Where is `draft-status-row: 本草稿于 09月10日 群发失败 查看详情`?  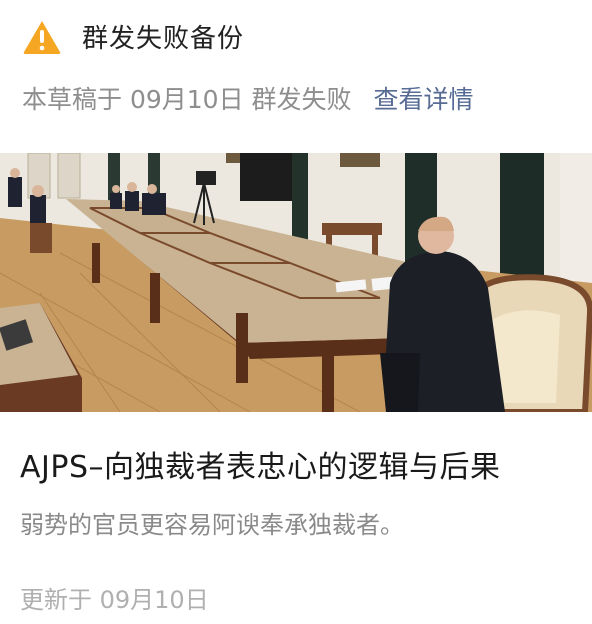
draft-status-row: 本草稿于 09月10日 群发失败 查看详情 is located at coordinates (248, 98).